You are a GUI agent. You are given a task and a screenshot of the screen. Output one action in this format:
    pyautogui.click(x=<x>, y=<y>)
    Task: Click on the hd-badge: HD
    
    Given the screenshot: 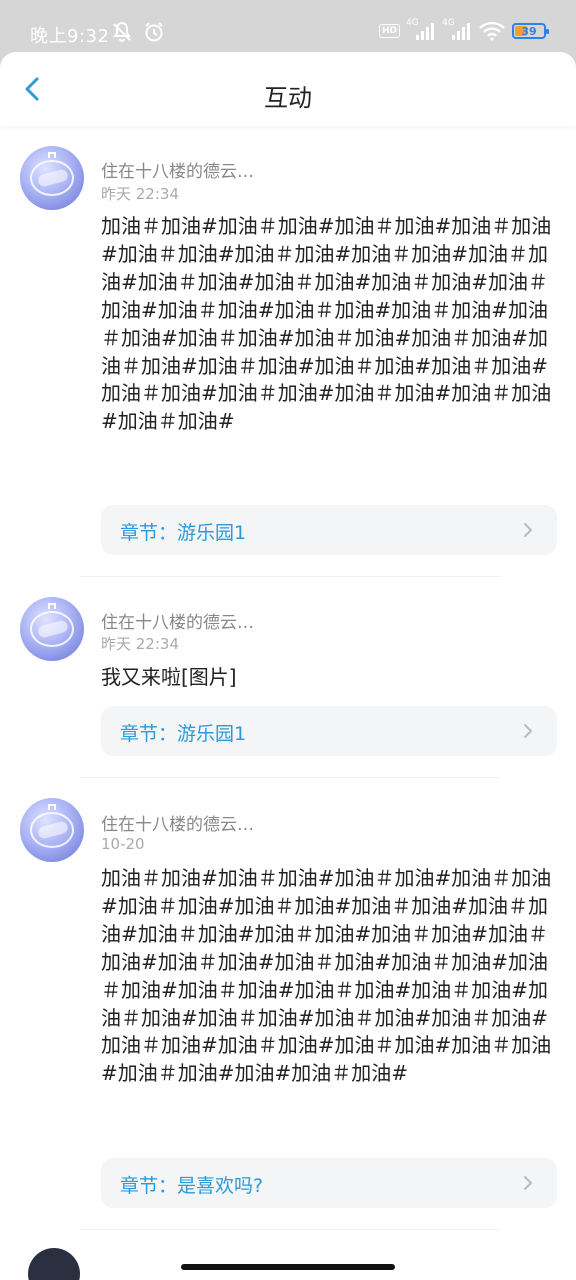 What is the action you would take?
    pyautogui.click(x=389, y=31)
    